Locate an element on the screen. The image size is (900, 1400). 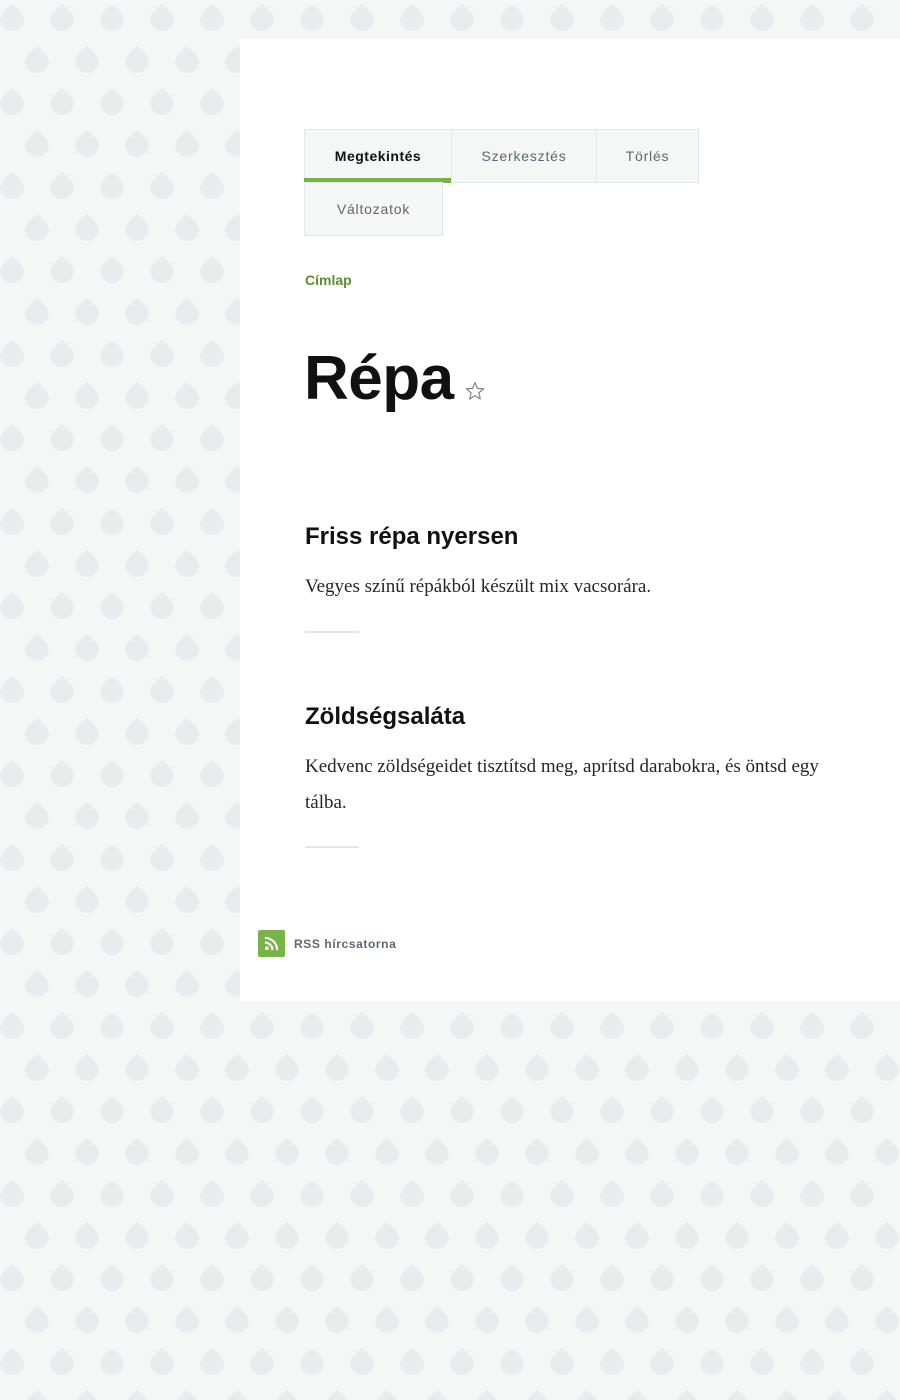
tab-edit: Szerkesztés is located at coordinates (524, 156).